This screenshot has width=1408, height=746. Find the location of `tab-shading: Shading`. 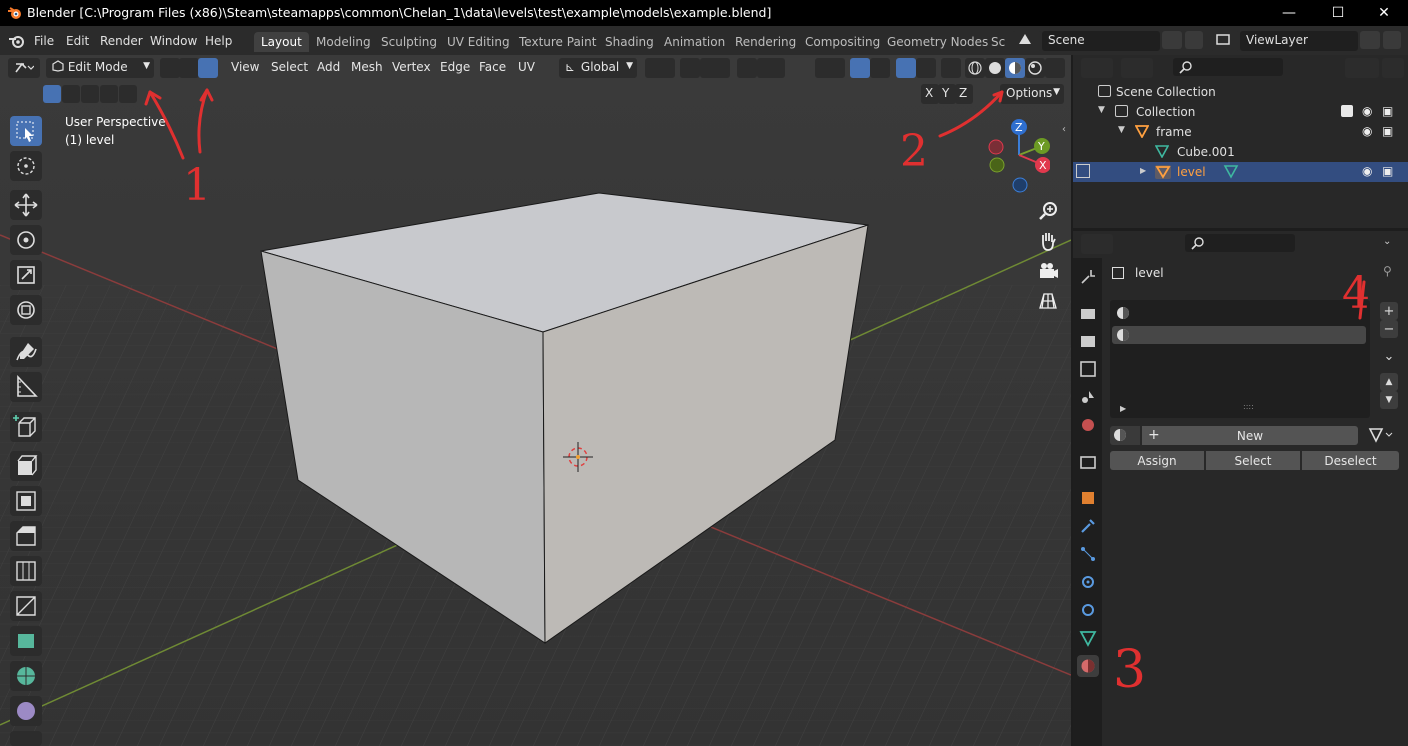

tab-shading: Shading is located at coordinates (629, 42).